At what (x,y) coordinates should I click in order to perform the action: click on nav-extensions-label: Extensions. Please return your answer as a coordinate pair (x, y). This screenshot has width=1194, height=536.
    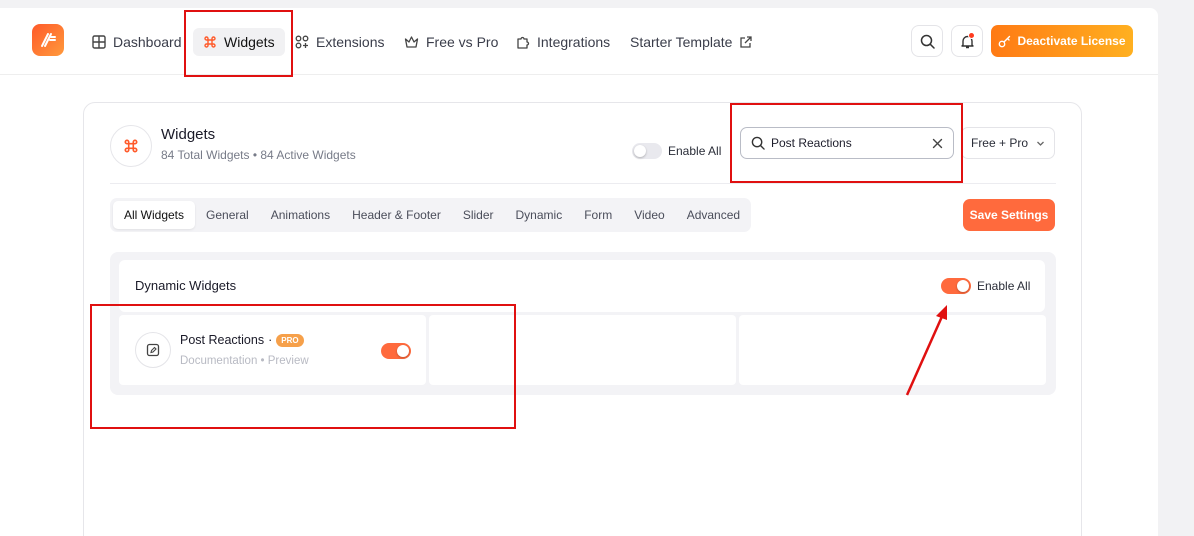
    Looking at the image, I should click on (350, 42).